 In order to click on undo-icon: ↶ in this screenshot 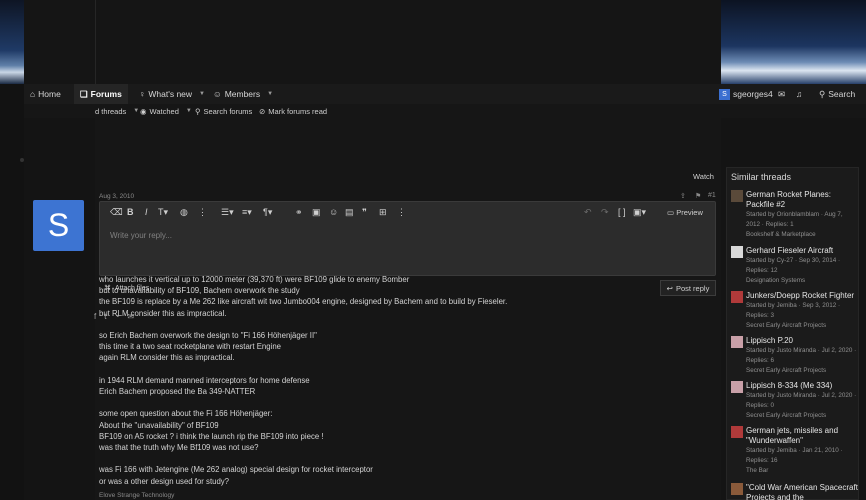, I will do `click(588, 212)`.